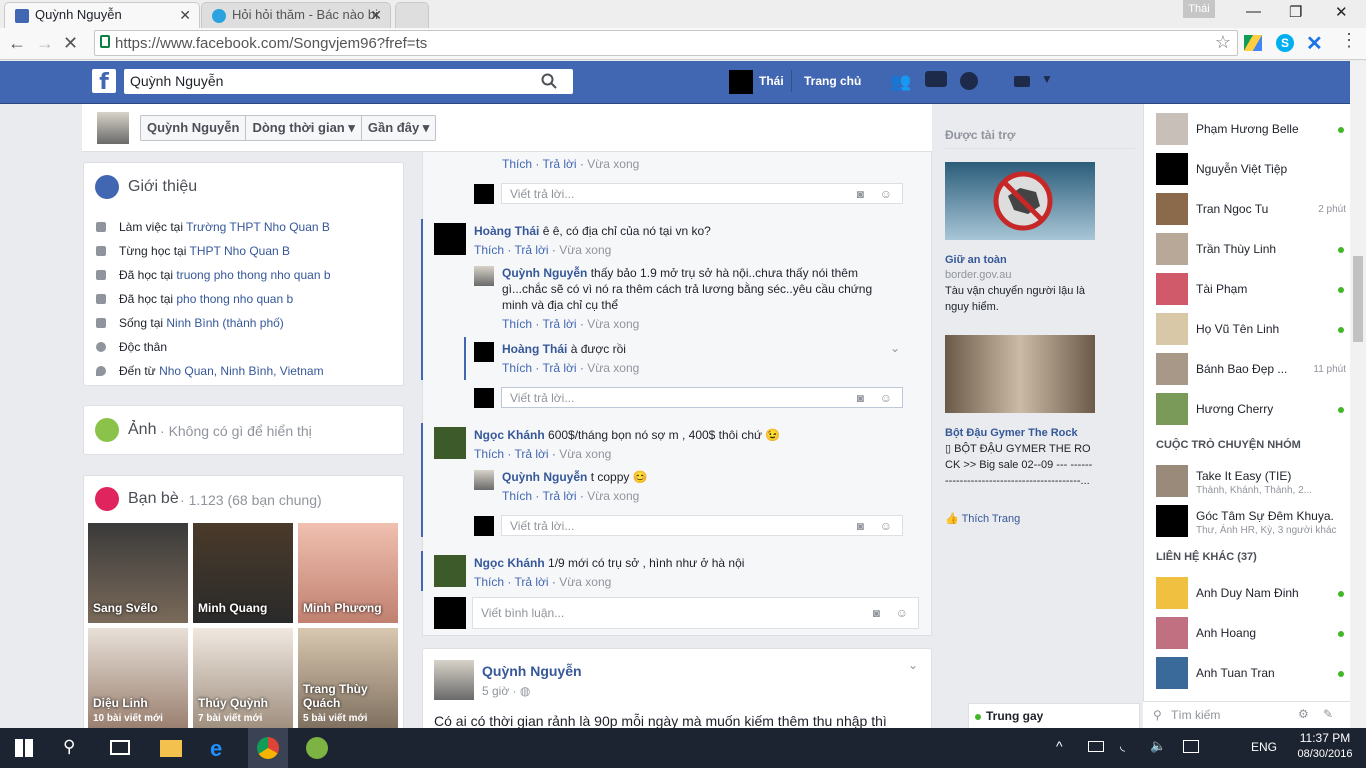 This screenshot has height=768, width=1366. Describe the element at coordinates (348, 573) in the screenshot. I see `friend-tile: Minh Phương` at that location.